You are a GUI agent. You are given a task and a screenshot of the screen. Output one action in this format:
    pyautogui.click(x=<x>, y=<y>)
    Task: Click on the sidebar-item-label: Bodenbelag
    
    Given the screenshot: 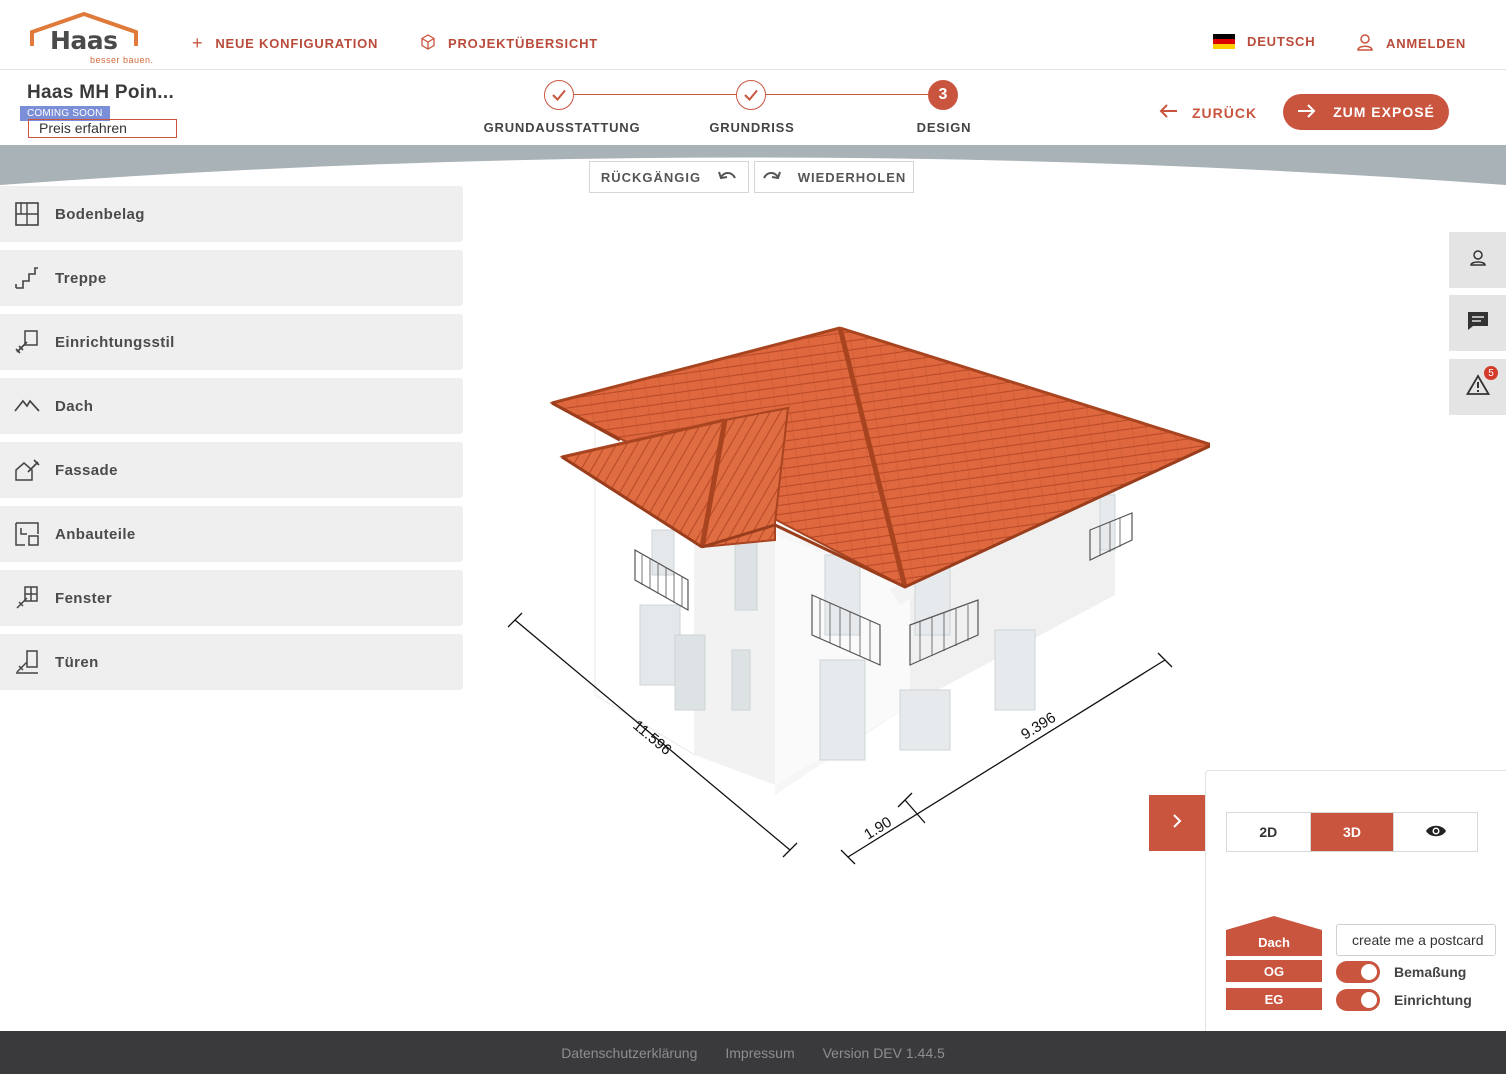 What is the action you would take?
    pyautogui.click(x=100, y=214)
    